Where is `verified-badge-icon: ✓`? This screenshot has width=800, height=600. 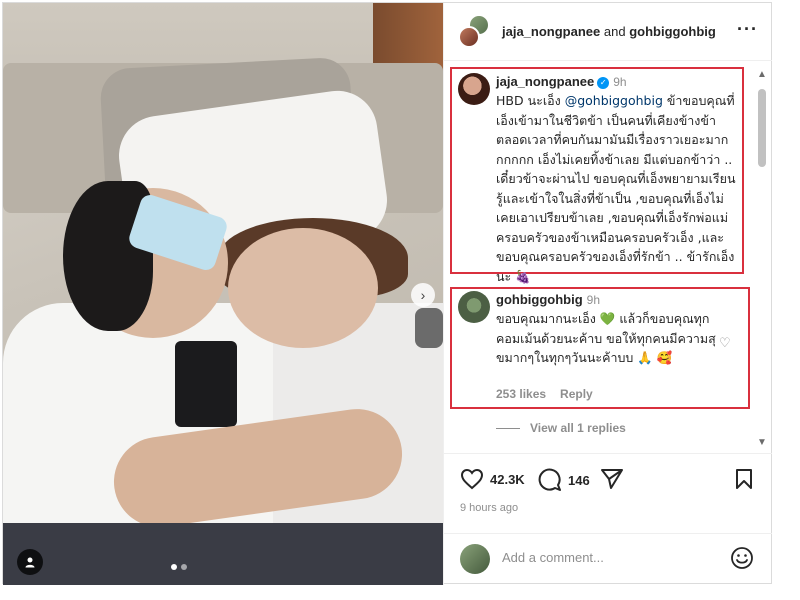
verified-badge-icon: ✓ is located at coordinates (603, 83).